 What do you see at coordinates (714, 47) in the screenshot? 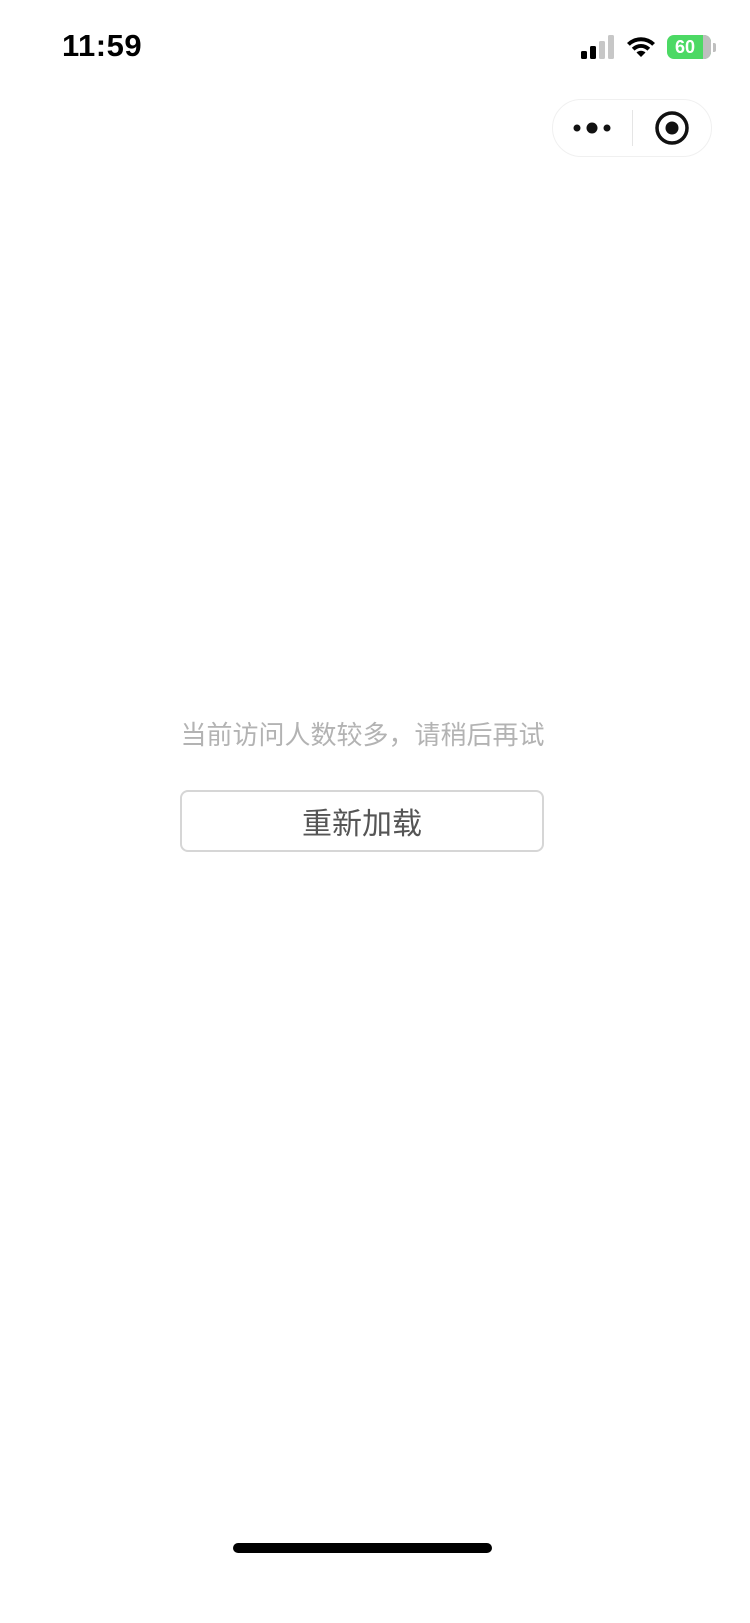
I see `battery-cap` at bounding box center [714, 47].